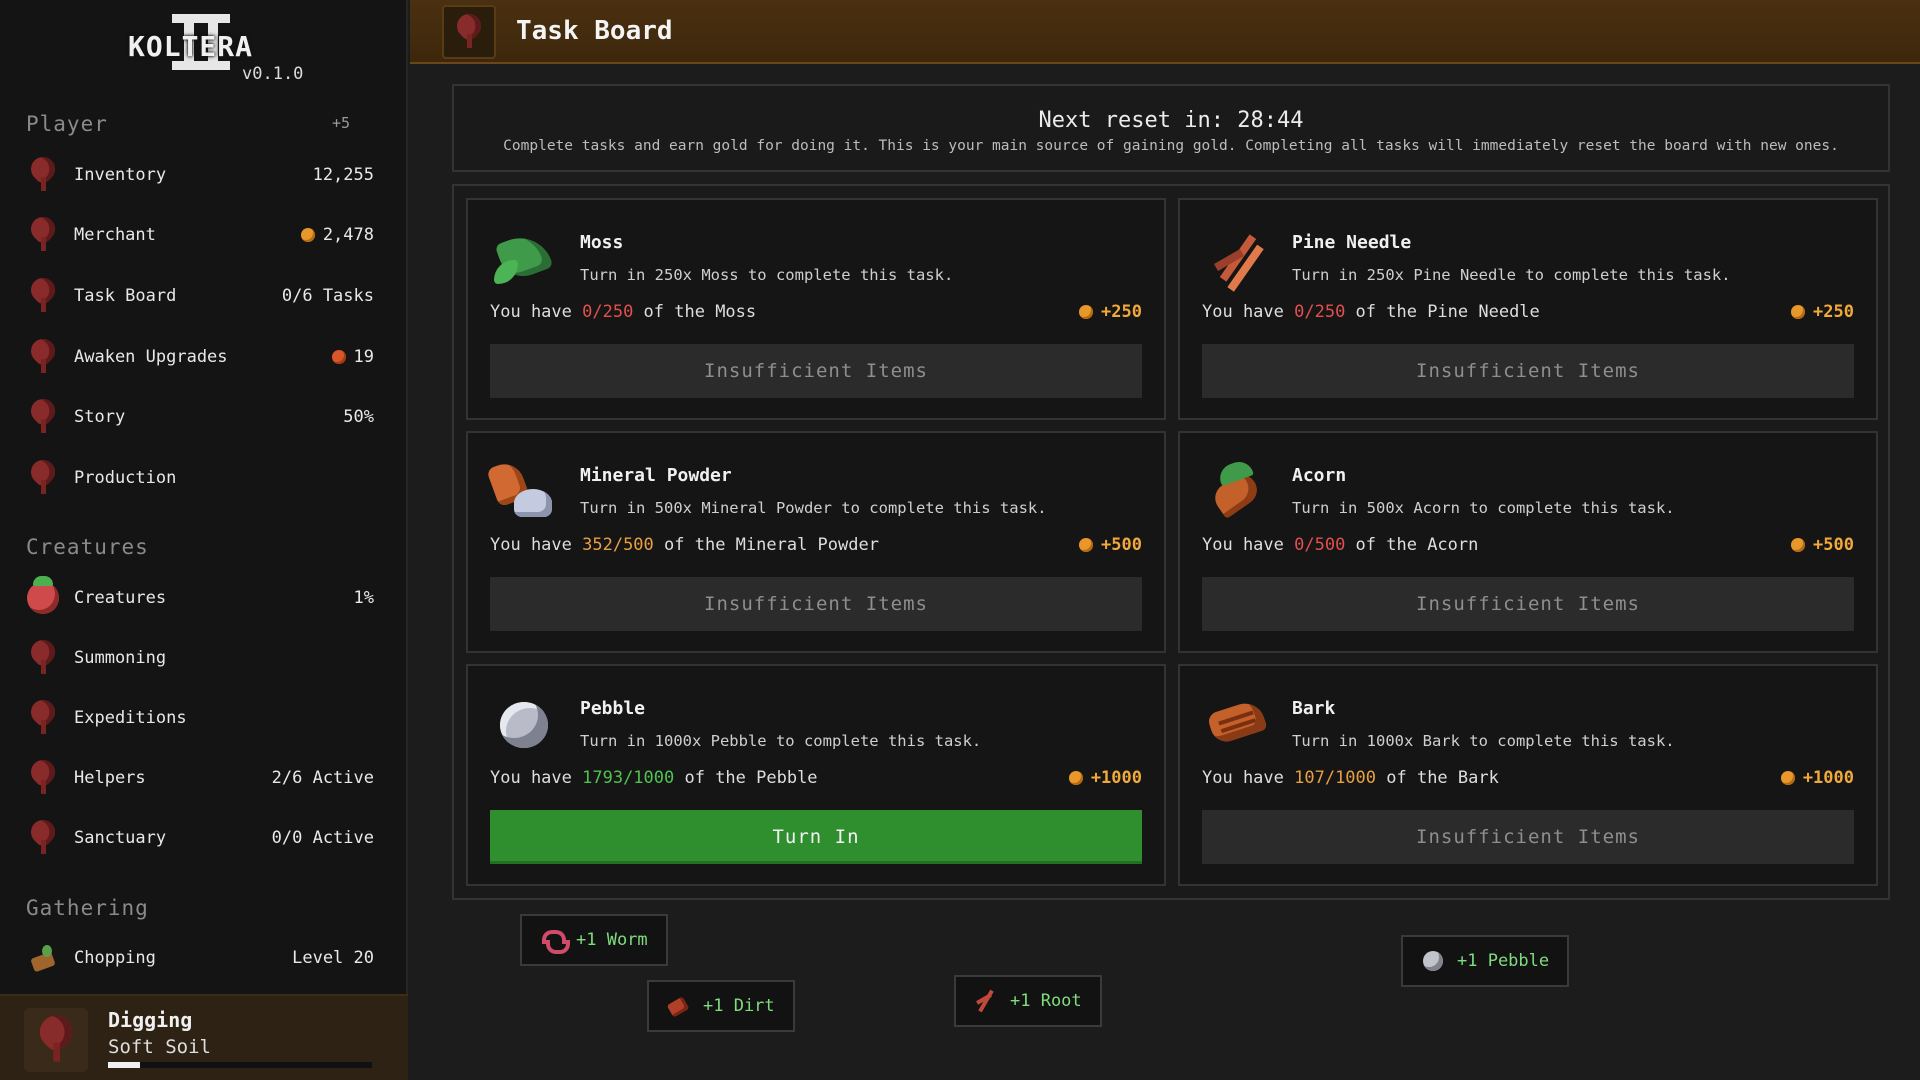 The image size is (1920, 1080). What do you see at coordinates (200, 296) in the screenshot?
I see `sidebar-item-task-board: Task Board 0/6 Tasks` at bounding box center [200, 296].